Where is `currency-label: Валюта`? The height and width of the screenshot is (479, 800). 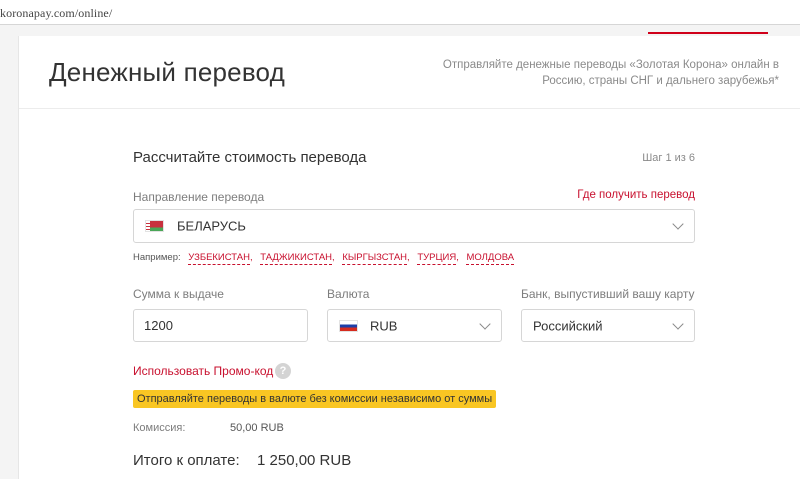
currency-label: Валюта is located at coordinates (348, 294).